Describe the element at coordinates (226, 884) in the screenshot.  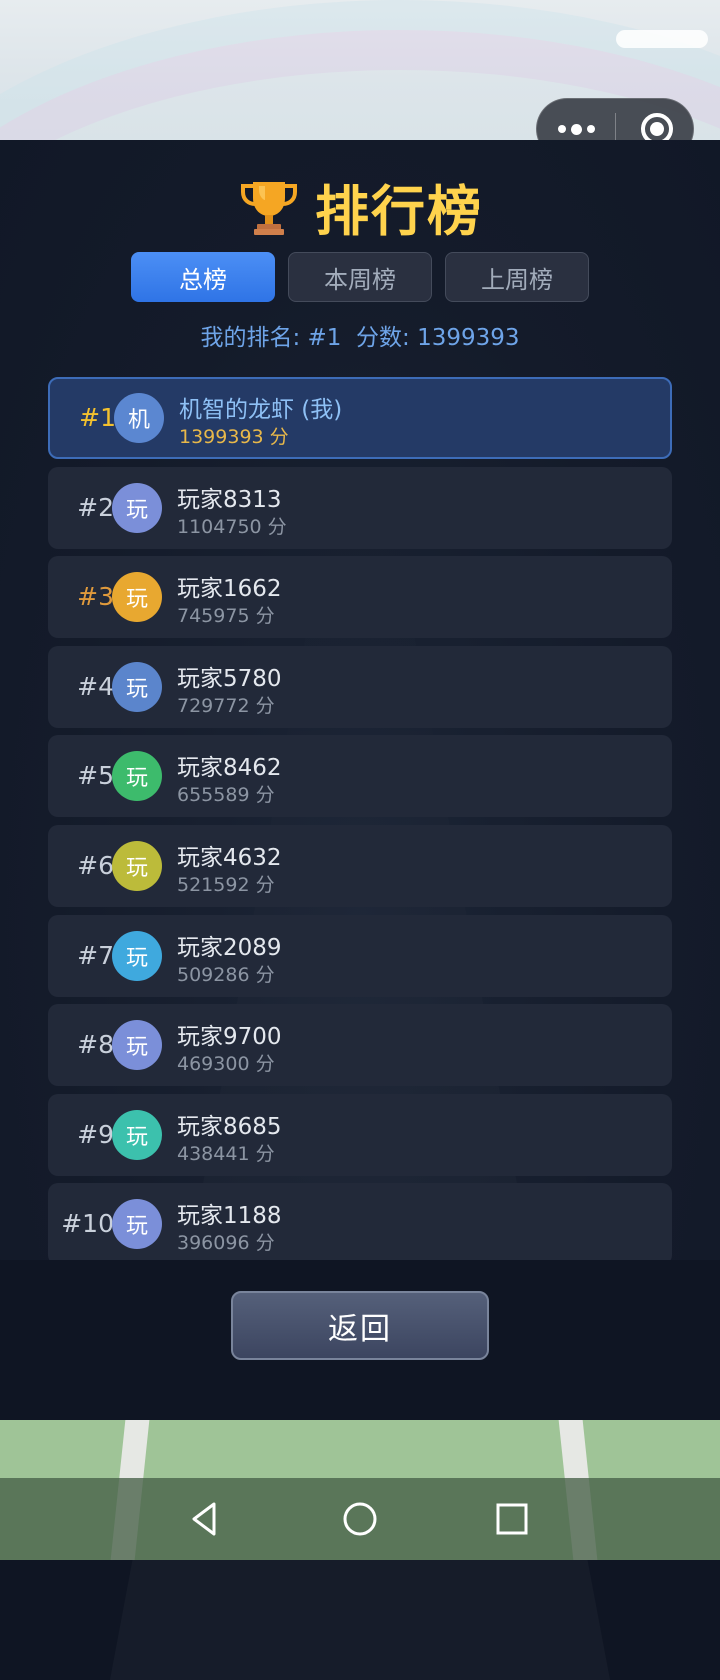
I see `player-score: 521592 分` at that location.